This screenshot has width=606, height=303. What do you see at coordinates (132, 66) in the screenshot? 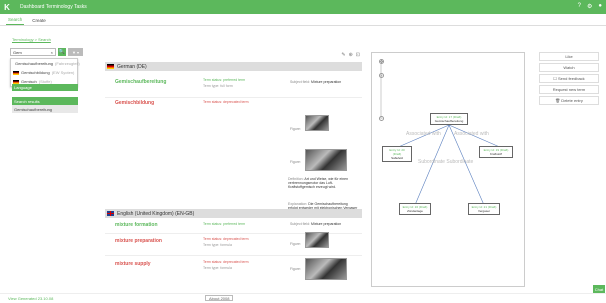
I see `language-name: German (DE)` at bounding box center [132, 66].